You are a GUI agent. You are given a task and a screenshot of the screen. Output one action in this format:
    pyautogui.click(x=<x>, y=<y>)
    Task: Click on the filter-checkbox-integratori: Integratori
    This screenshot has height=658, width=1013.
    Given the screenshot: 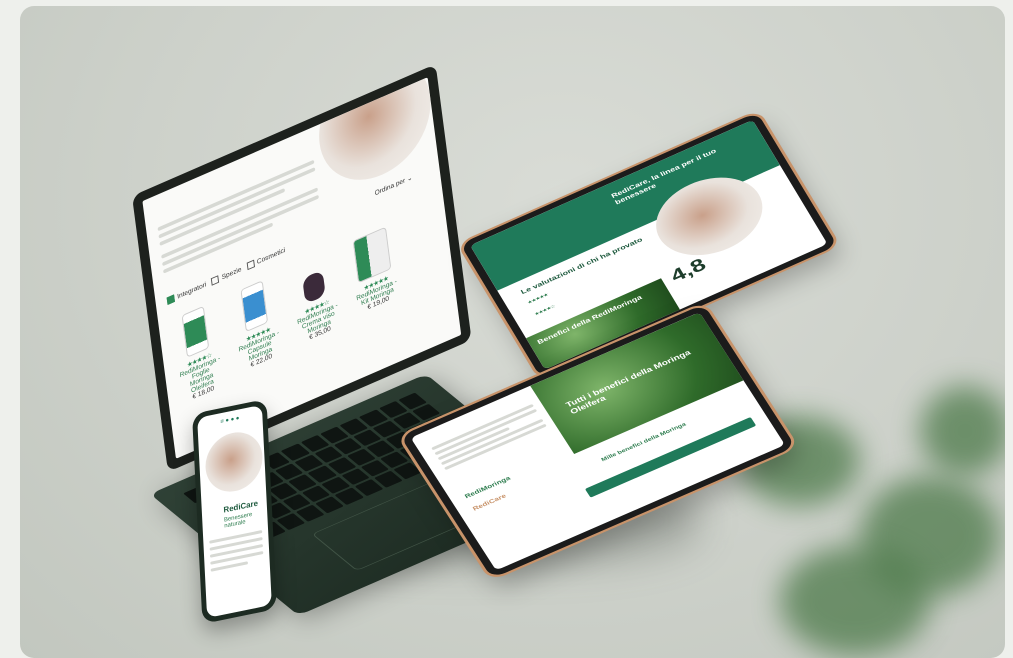 What is the action you would take?
    pyautogui.click(x=186, y=293)
    